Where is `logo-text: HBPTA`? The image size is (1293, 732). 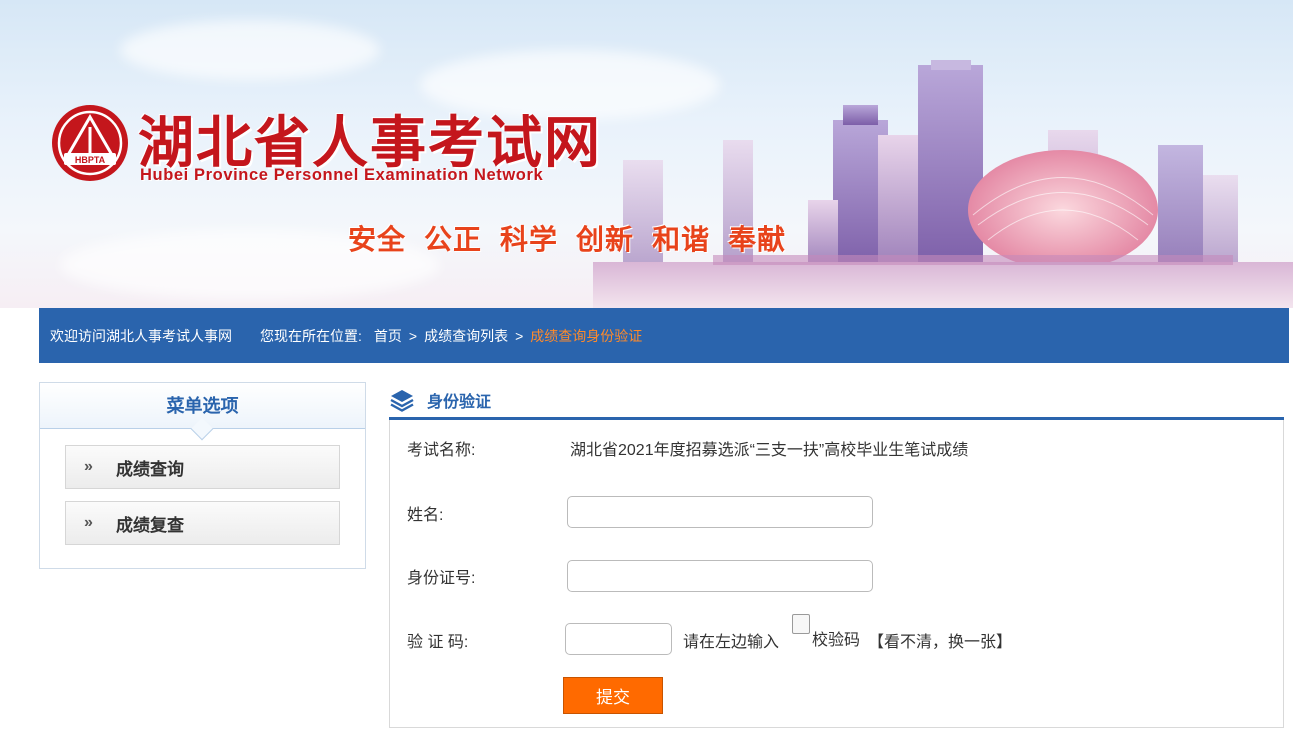
logo-text: HBPTA is located at coordinates (90, 160).